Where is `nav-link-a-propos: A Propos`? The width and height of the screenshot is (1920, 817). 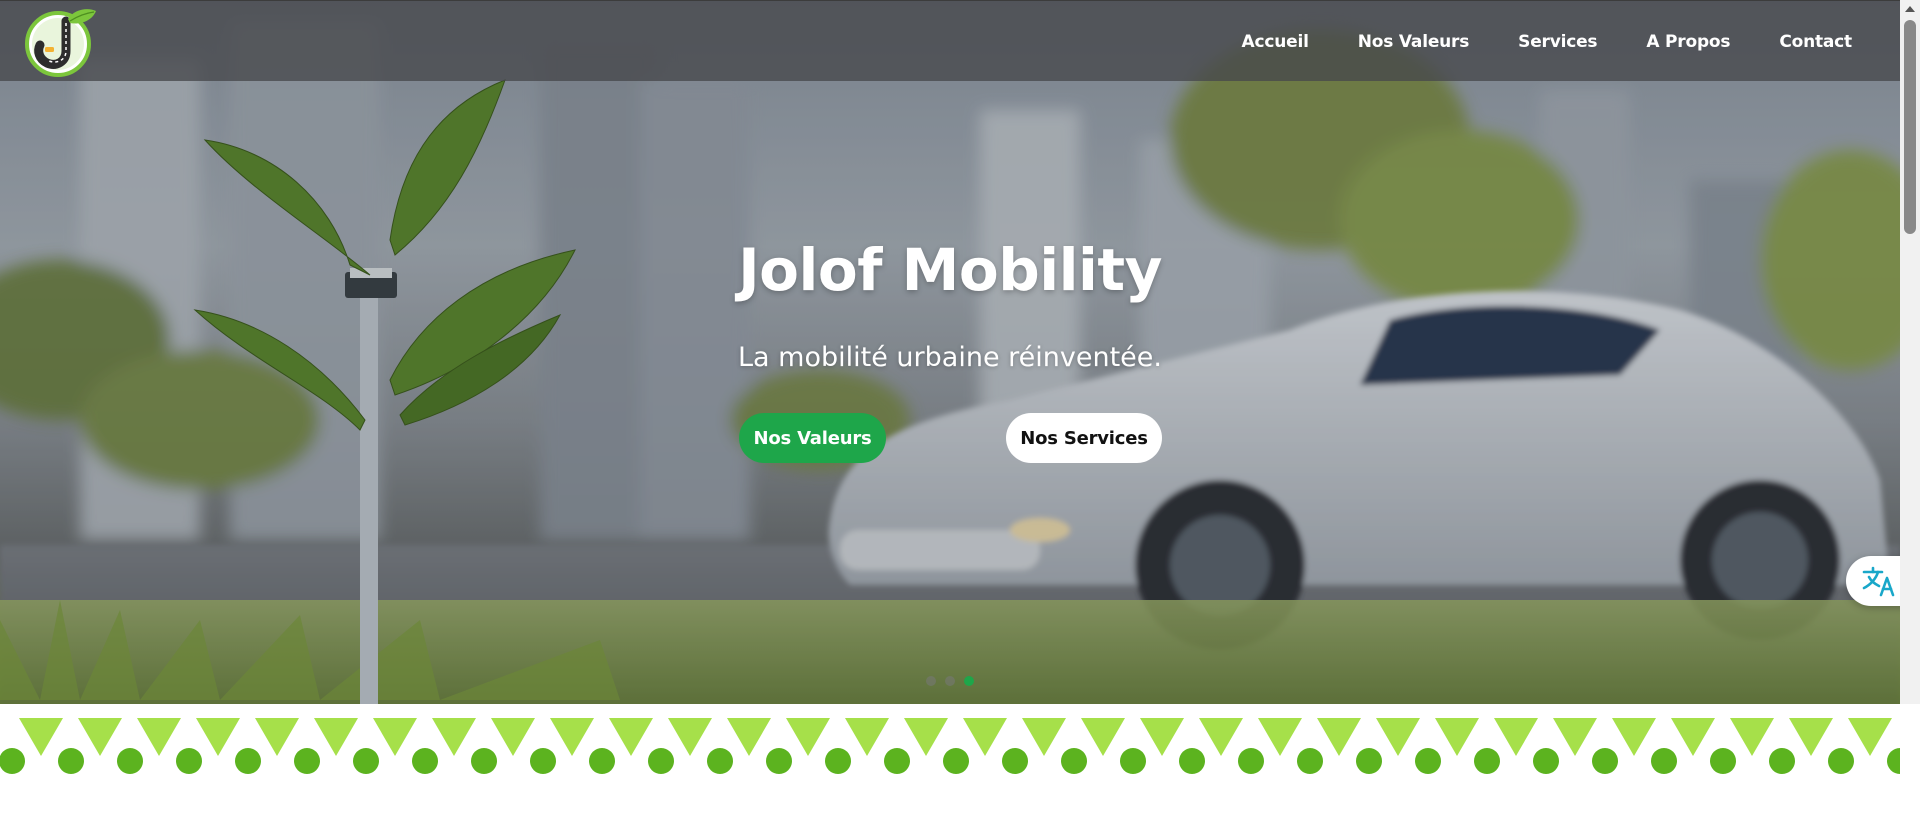 nav-link-a-propos: A Propos is located at coordinates (1688, 42).